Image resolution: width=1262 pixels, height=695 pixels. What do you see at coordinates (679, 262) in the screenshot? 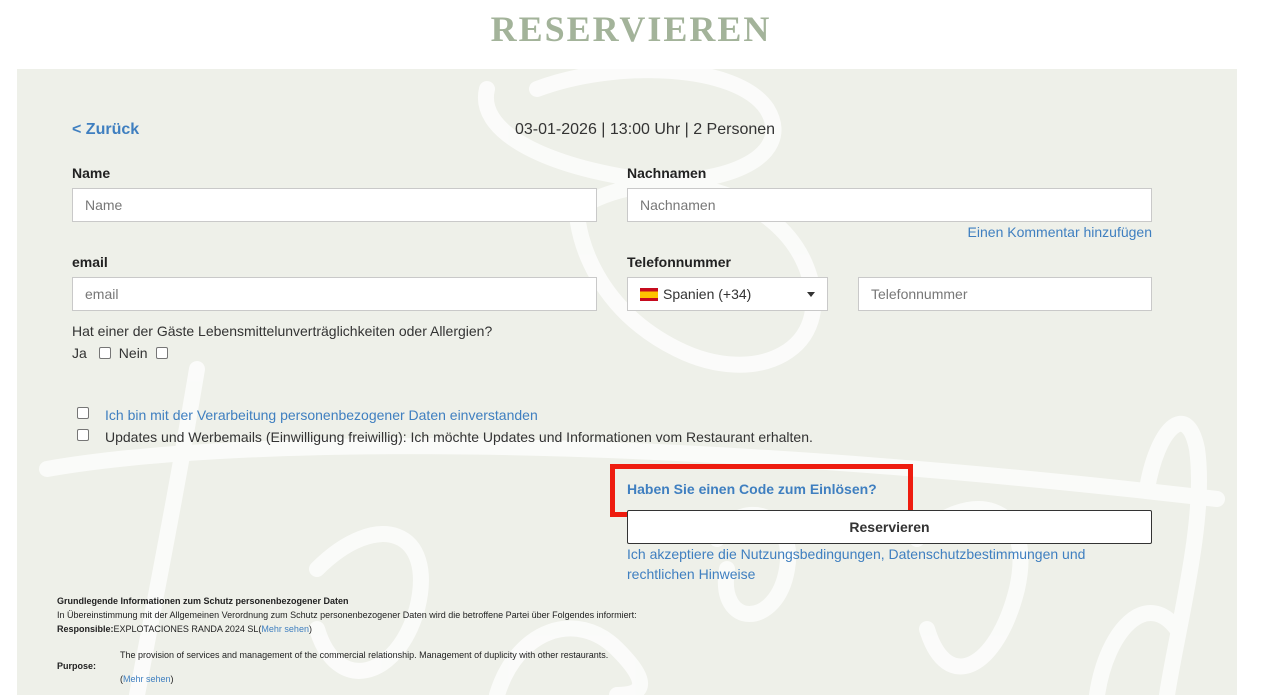
I see `phone-label: Telefonnummer` at bounding box center [679, 262].